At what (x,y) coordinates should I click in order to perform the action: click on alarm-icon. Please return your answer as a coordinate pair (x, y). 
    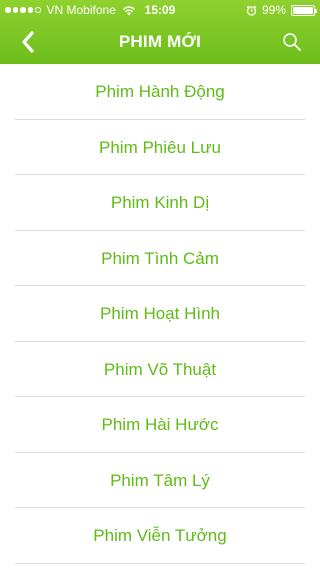
    Looking at the image, I should click on (251, 10).